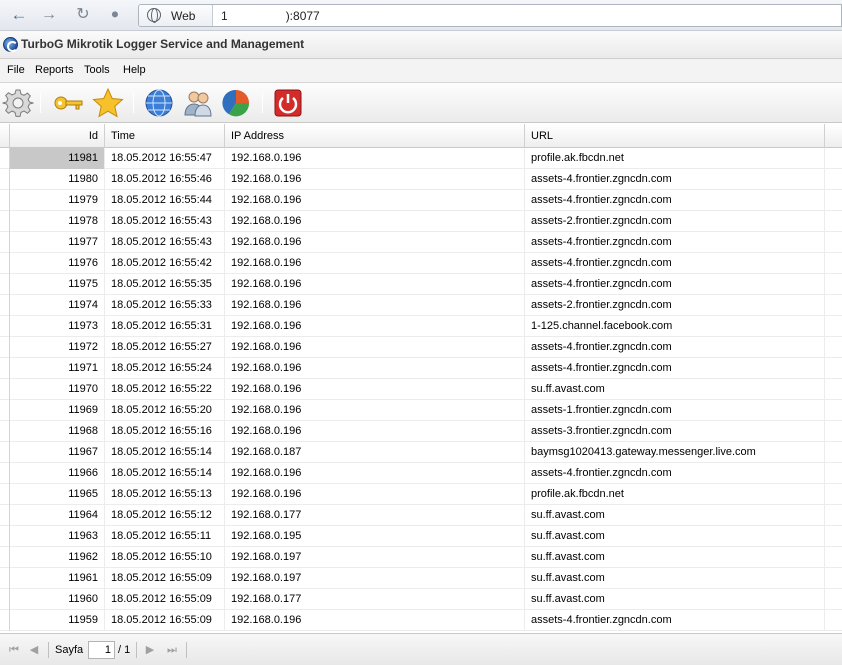 This screenshot has height=665, width=842. I want to click on cell-id: 11967, so click(57, 452).